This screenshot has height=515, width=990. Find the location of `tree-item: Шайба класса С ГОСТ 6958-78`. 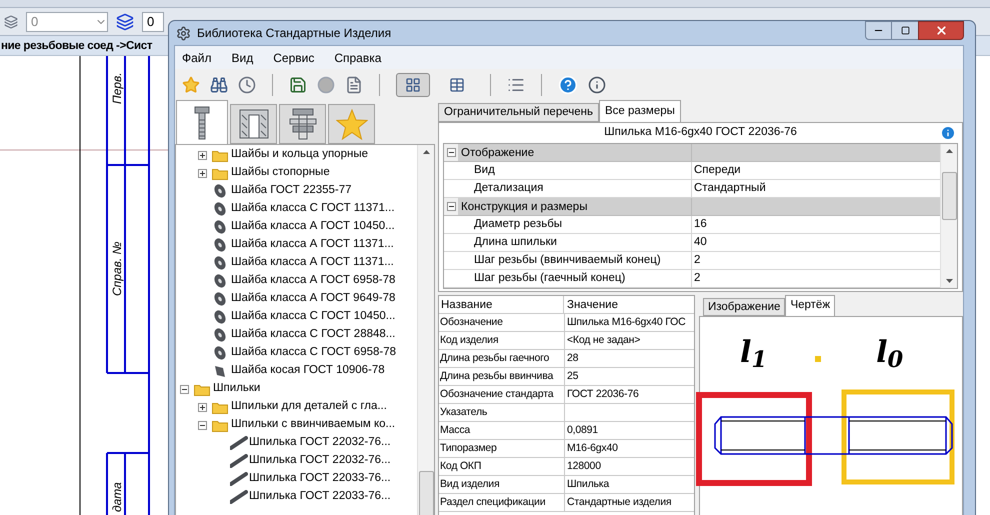

tree-item: Шайба класса С ГОСТ 6958-78 is located at coordinates (296, 353).